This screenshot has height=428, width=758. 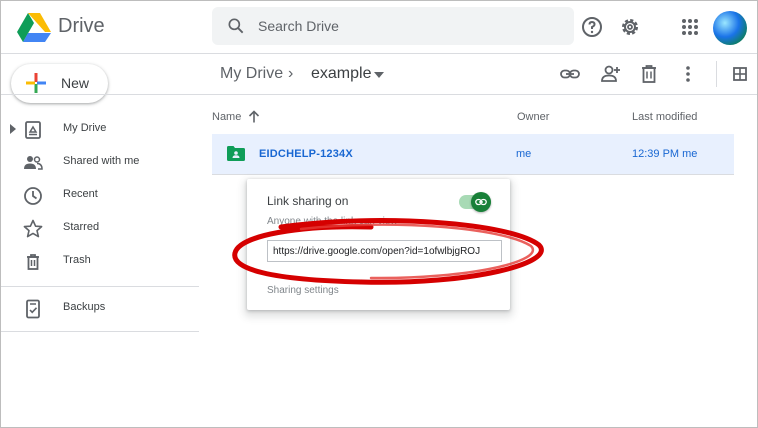 What do you see at coordinates (81, 26) in the screenshot?
I see `app-name: Drive` at bounding box center [81, 26].